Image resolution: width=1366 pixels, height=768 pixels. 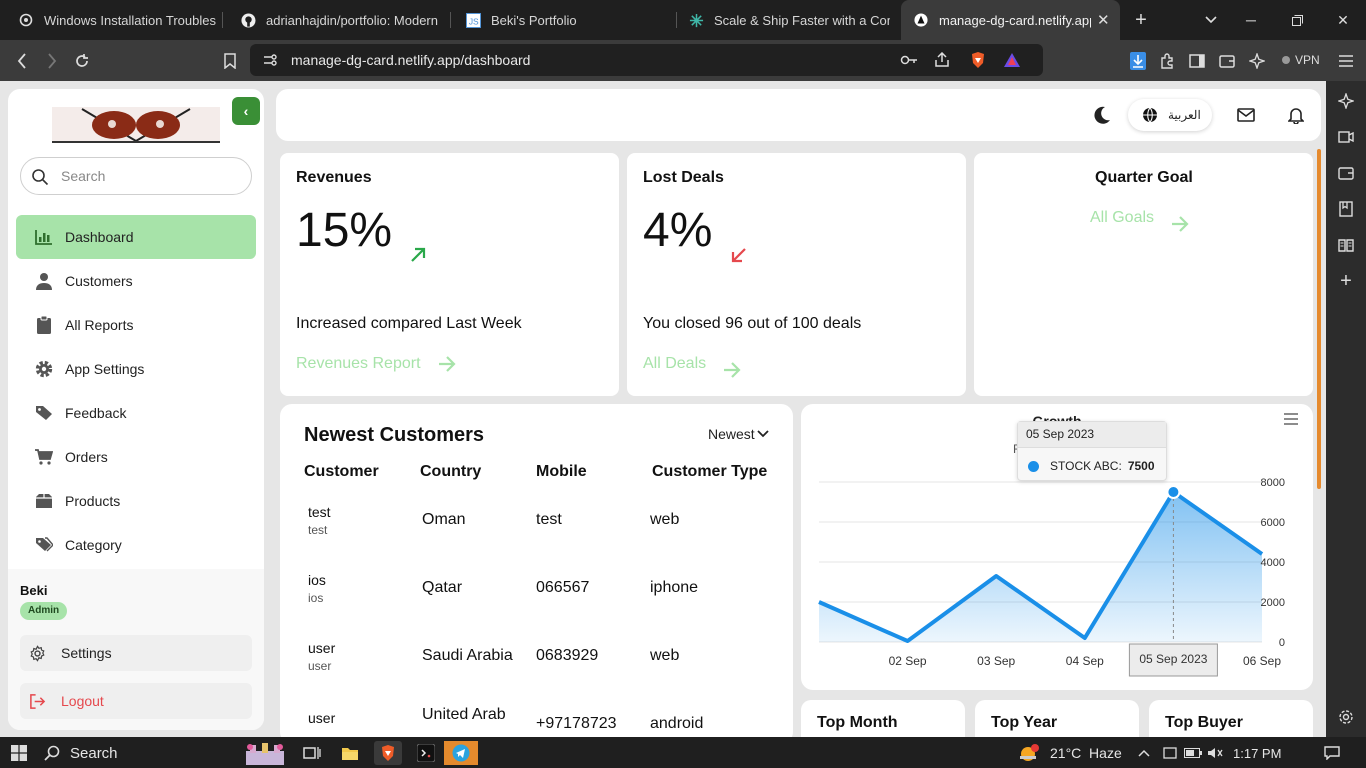 What do you see at coordinates (1167, 61) in the screenshot?
I see `extensions-icon` at bounding box center [1167, 61].